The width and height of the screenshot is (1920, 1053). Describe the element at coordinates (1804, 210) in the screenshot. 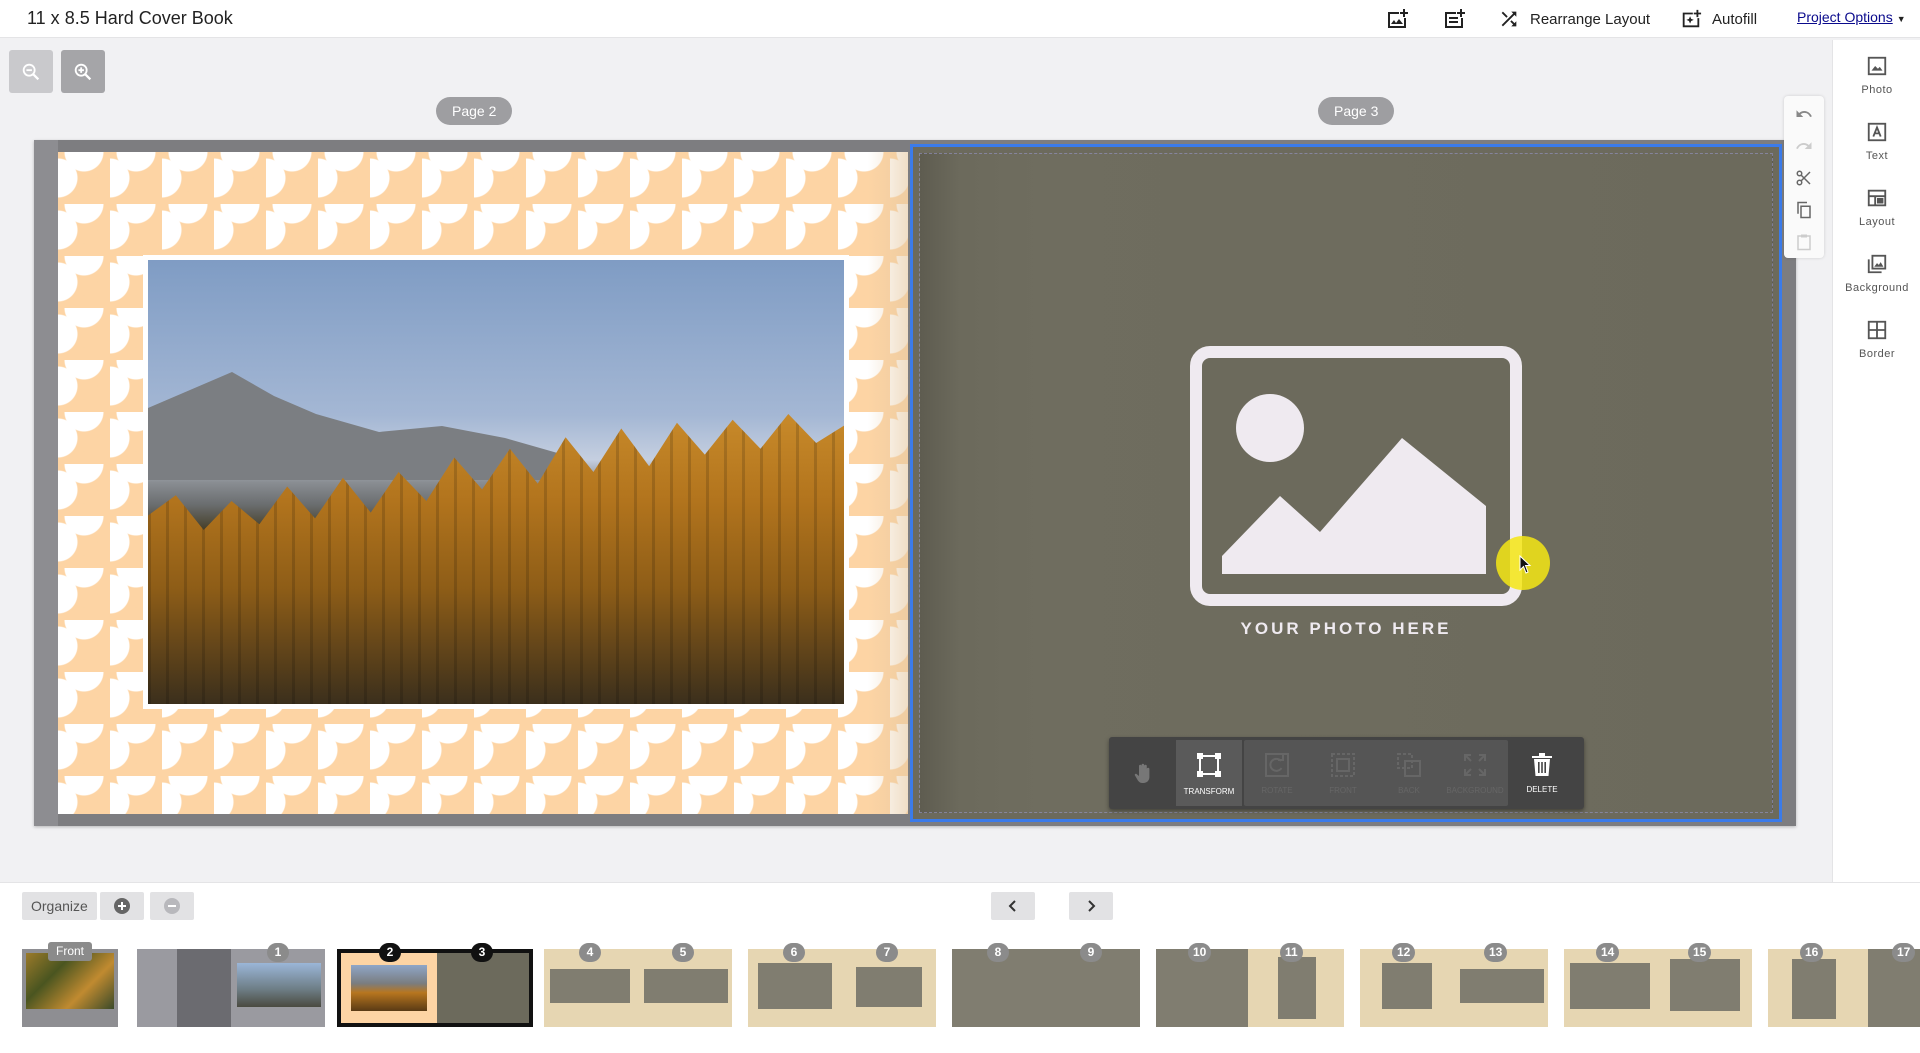

I see `copy-icon` at that location.